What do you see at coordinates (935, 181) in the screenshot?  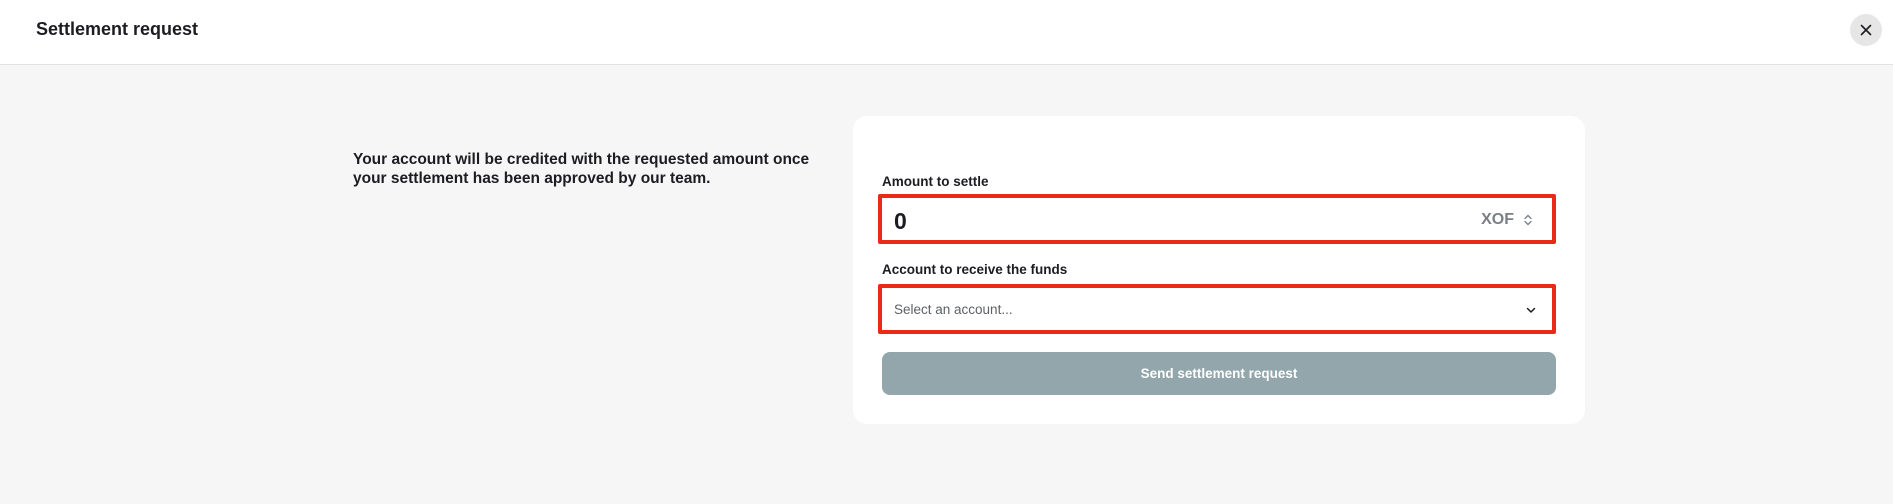 I see `amount-label: Amount to settle` at bounding box center [935, 181].